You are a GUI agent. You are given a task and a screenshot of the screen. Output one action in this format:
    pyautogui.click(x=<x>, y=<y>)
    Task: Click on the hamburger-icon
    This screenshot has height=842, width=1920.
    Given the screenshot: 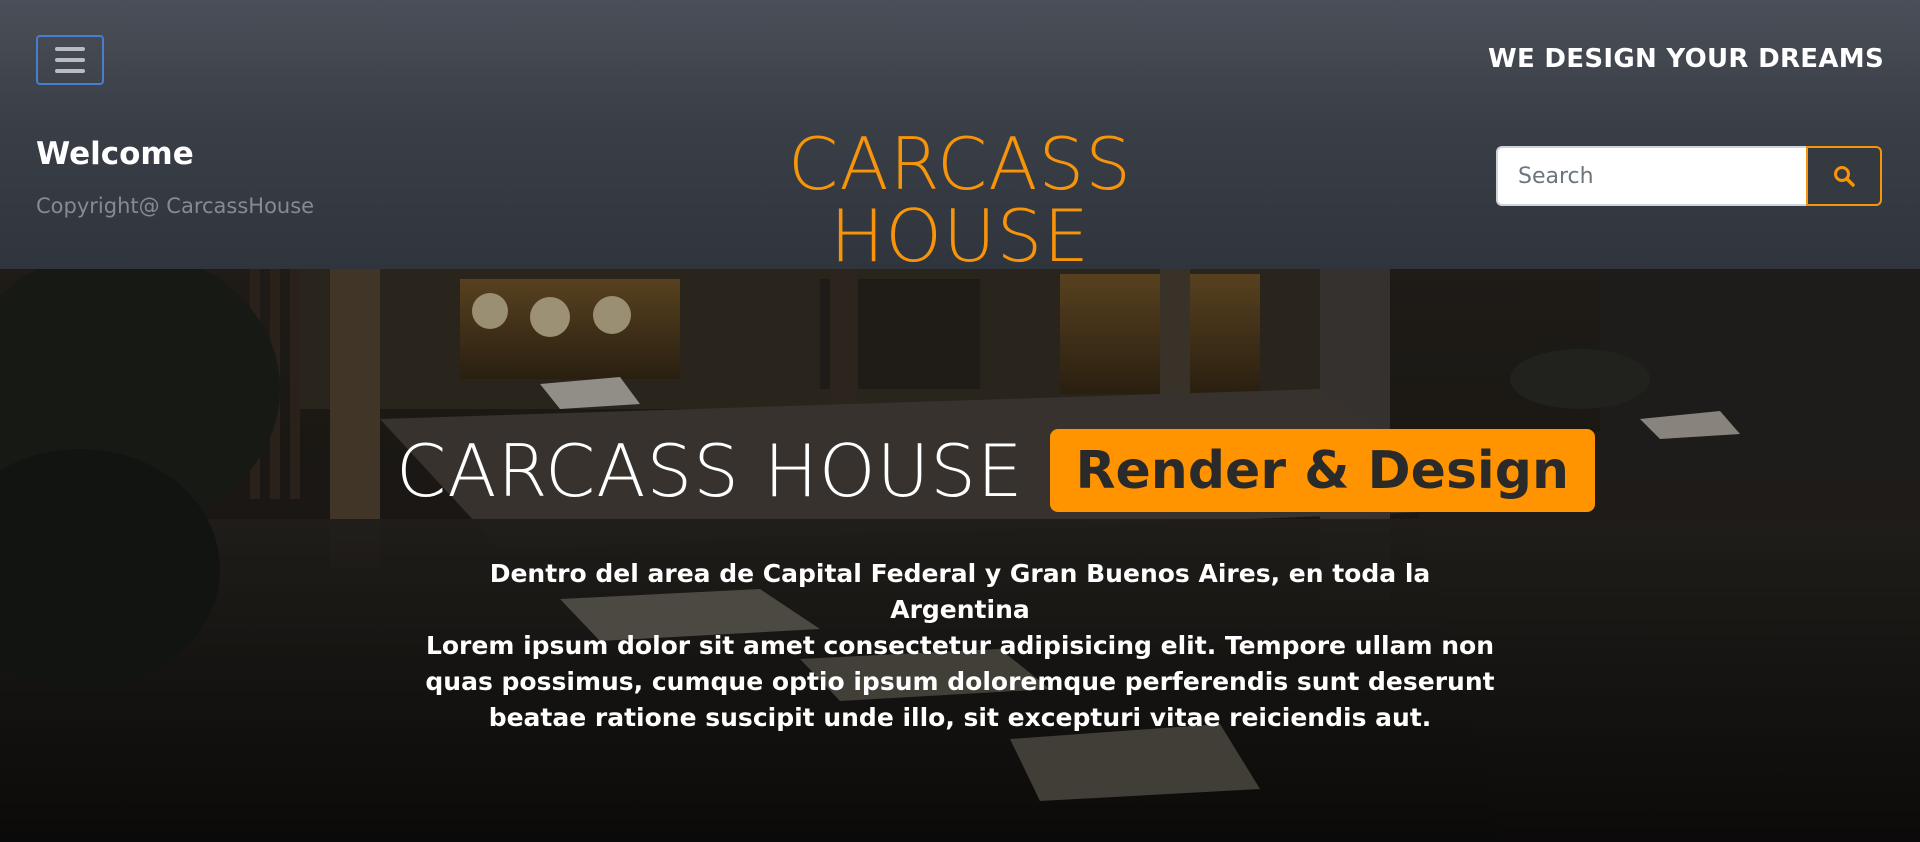 What is the action you would take?
    pyautogui.click(x=70, y=60)
    